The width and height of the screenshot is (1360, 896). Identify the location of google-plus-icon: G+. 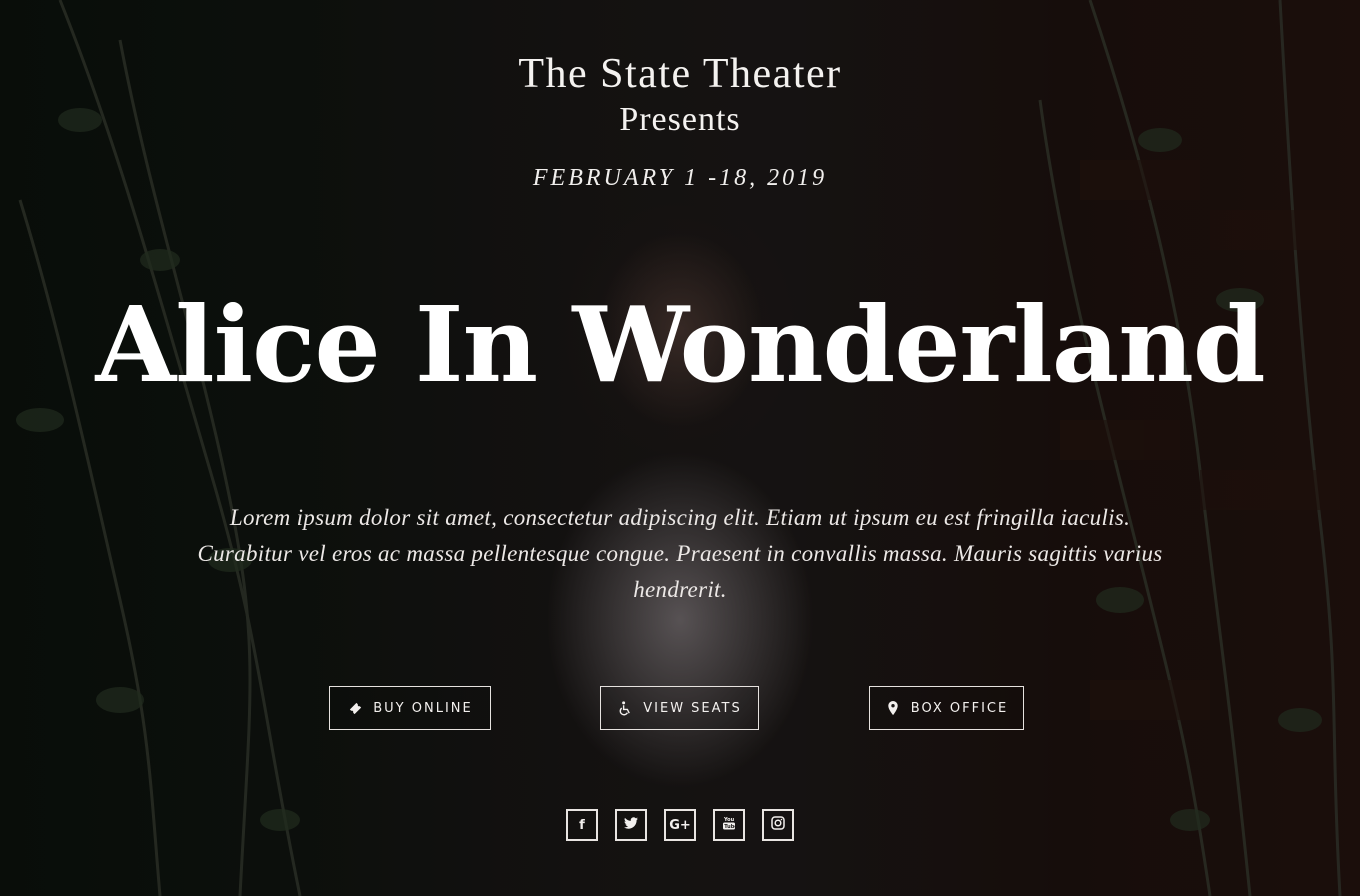
(680, 825).